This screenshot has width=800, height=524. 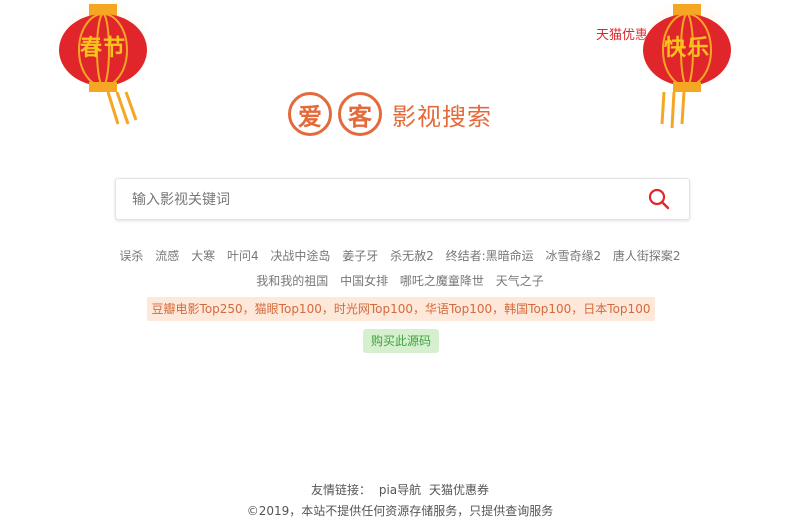 What do you see at coordinates (131, 256) in the screenshot?
I see `hot-keyword: 误杀` at bounding box center [131, 256].